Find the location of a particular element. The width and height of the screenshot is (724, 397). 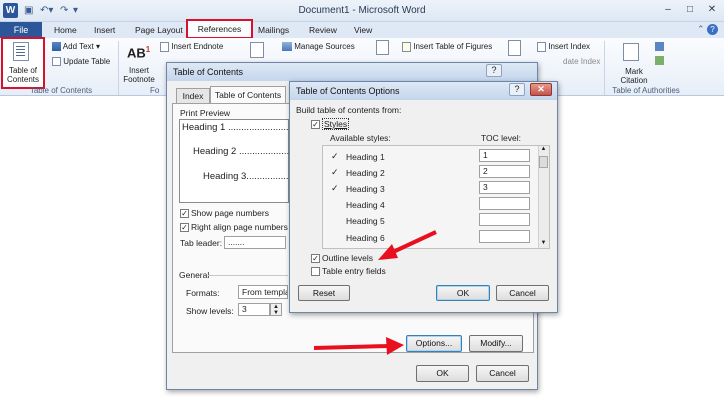

arrow-to-outline-levels is located at coordinates (407, 245).